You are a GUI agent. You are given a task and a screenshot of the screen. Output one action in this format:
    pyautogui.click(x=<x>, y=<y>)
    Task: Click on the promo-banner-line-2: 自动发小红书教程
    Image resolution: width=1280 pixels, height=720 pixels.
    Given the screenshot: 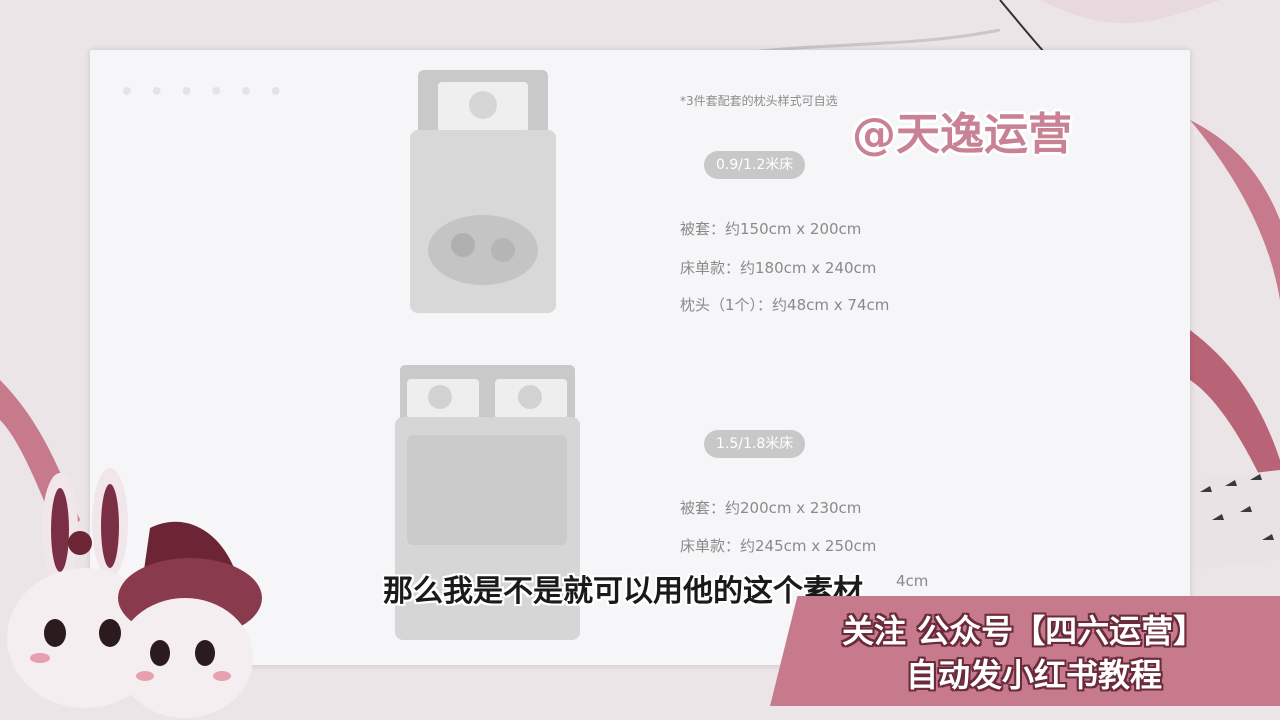 What is the action you would take?
    pyautogui.click(x=1034, y=675)
    